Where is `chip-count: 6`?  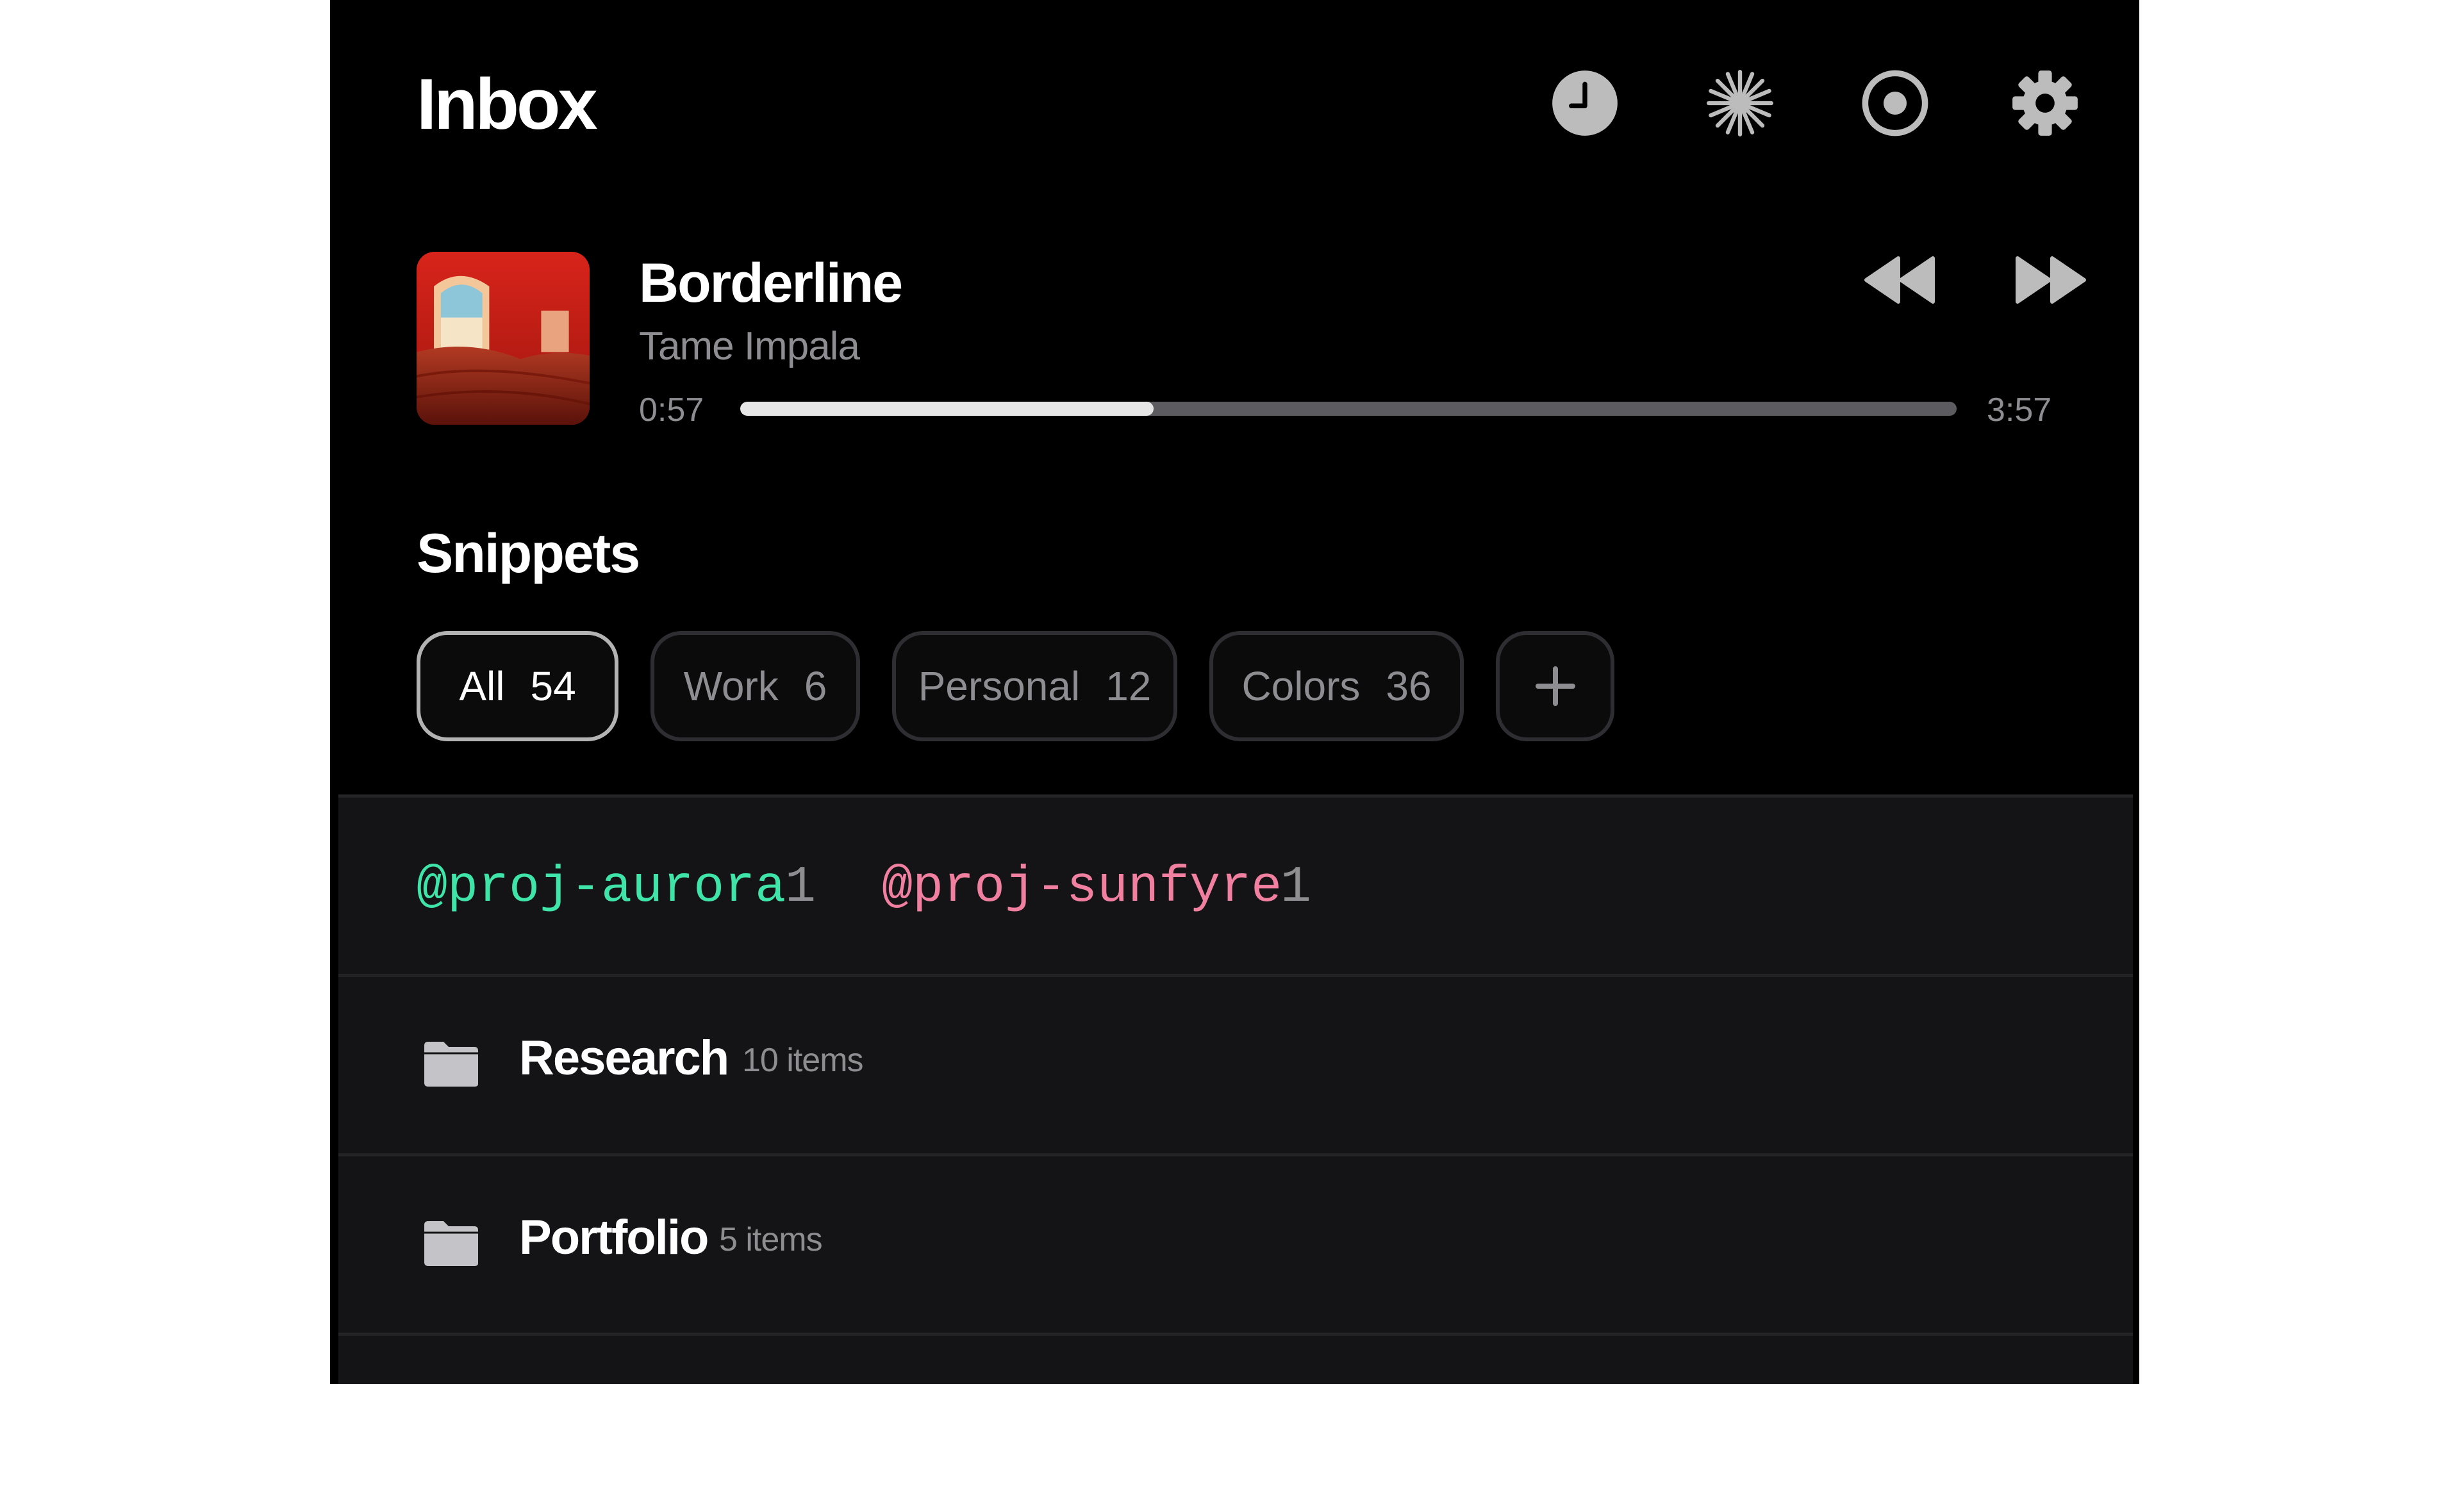
chip-count: 6 is located at coordinates (815, 686).